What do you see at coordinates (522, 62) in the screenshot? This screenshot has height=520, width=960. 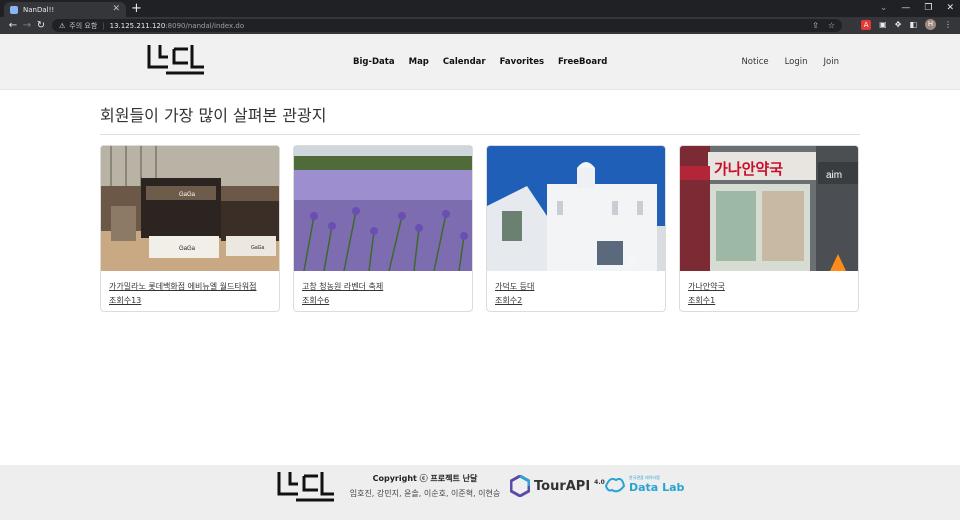 I see `nav-favorites: Favorites` at bounding box center [522, 62].